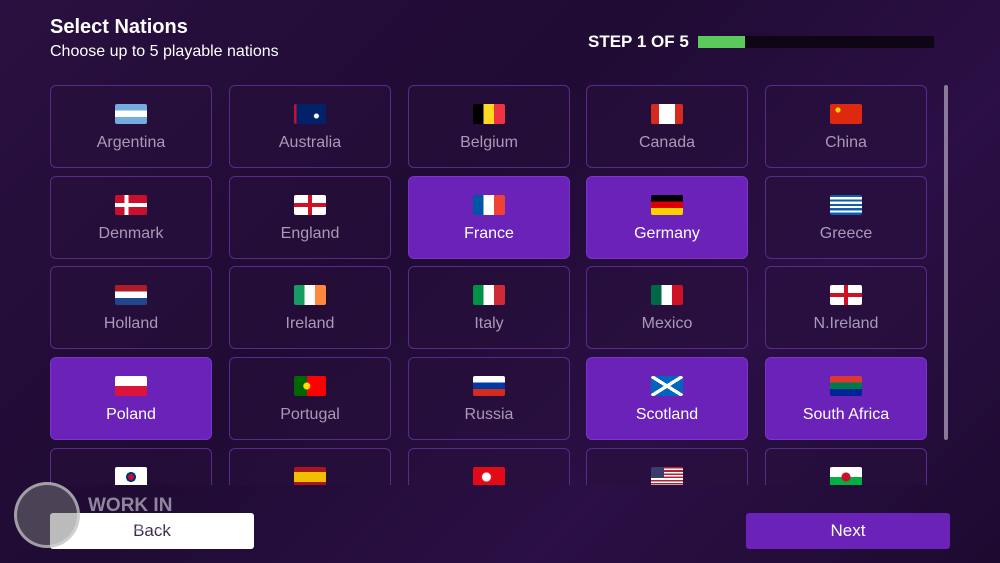 This screenshot has height=563, width=1000. I want to click on nation-card-argentina: Argentina, so click(131, 126).